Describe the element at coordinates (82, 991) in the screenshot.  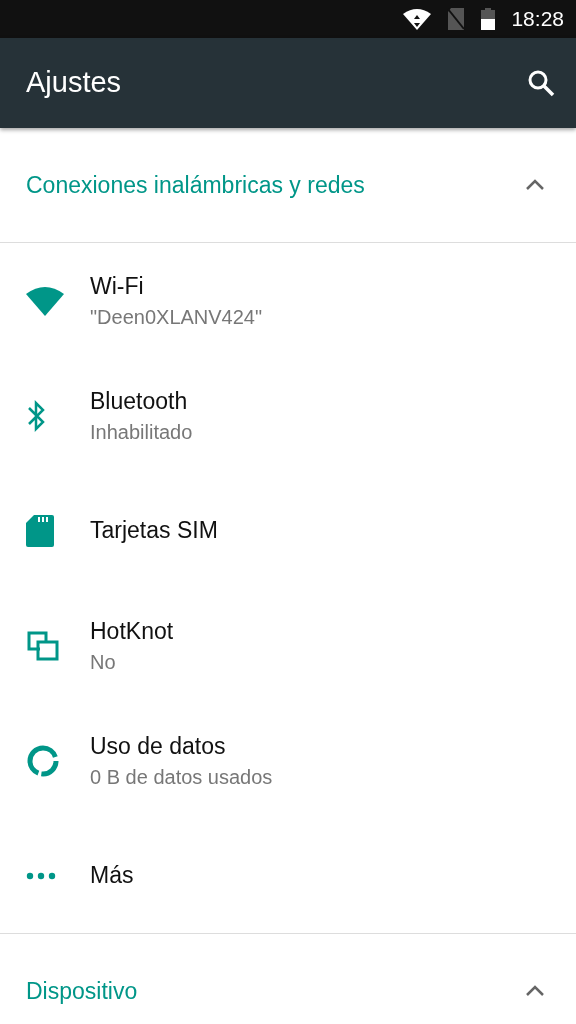
I see `section-header: Dispositivo` at that location.